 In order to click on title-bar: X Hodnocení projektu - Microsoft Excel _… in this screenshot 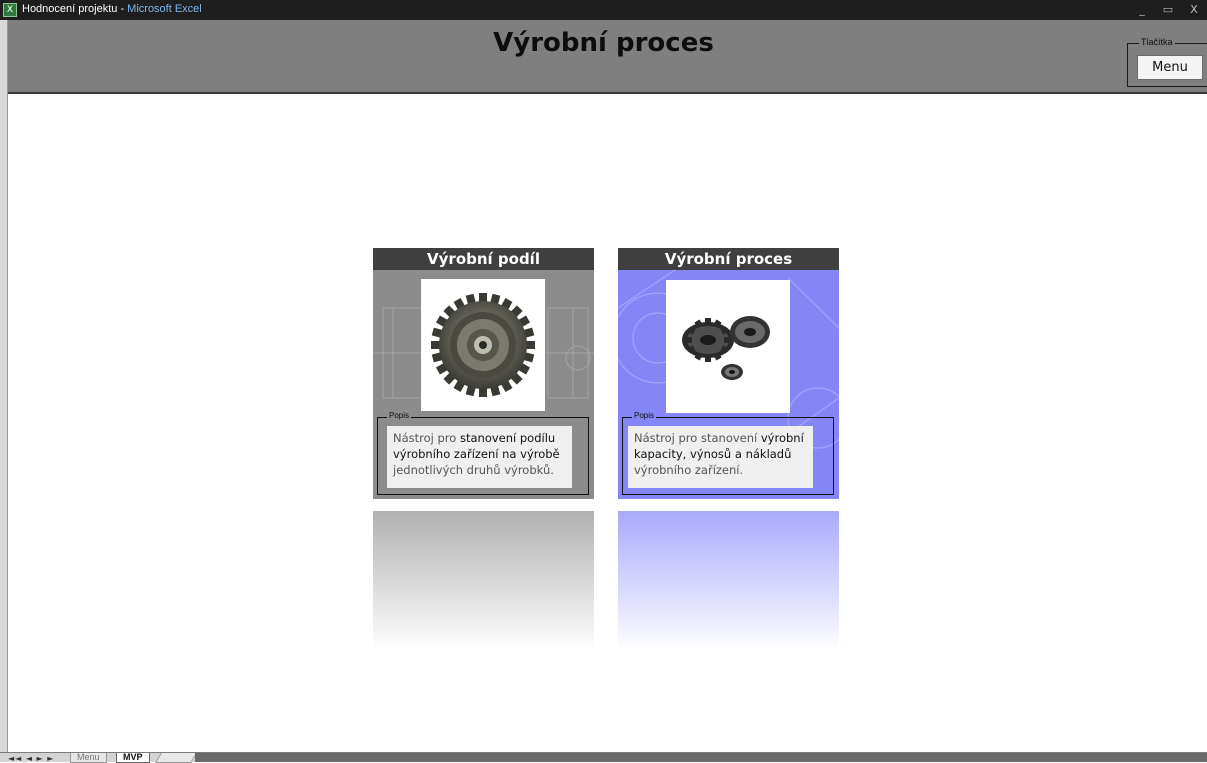, I will do `click(603, 10)`.